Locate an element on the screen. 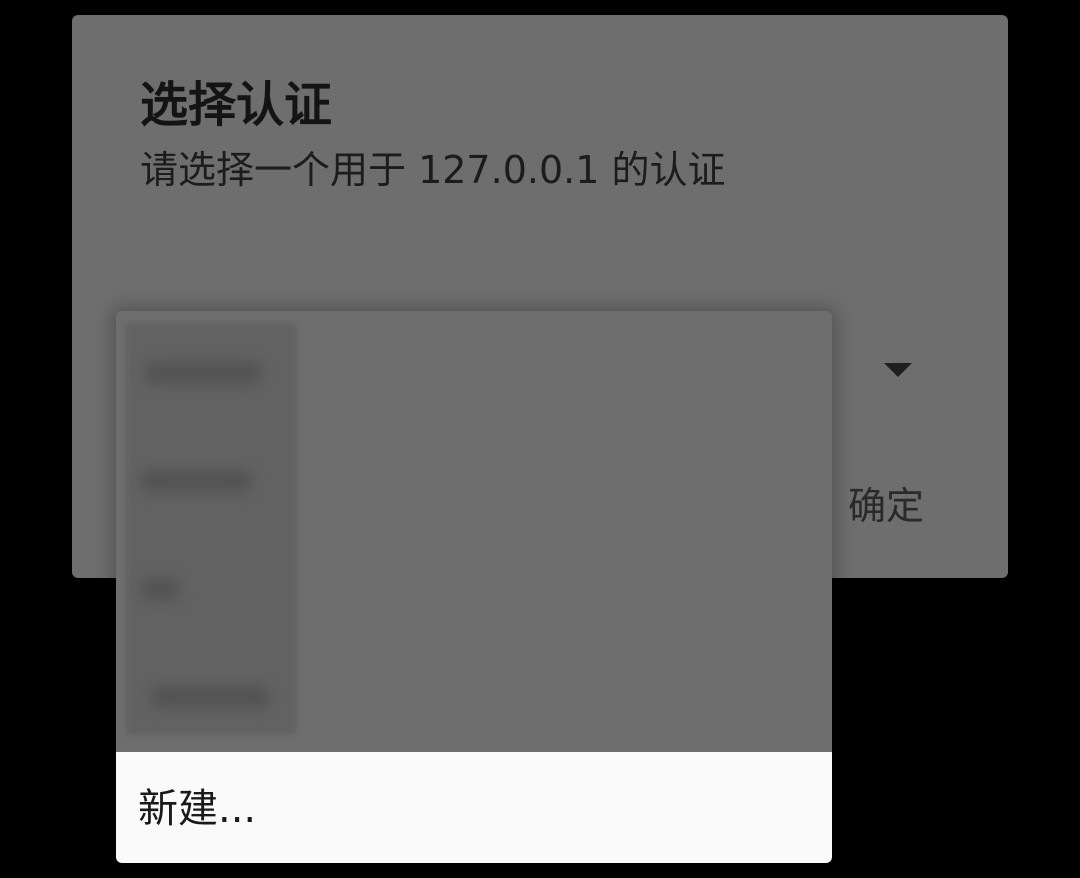 This screenshot has width=1080, height=878. dialog-message: 请选择一个用于 127.0.0.1 的认证 is located at coordinates (433, 170).